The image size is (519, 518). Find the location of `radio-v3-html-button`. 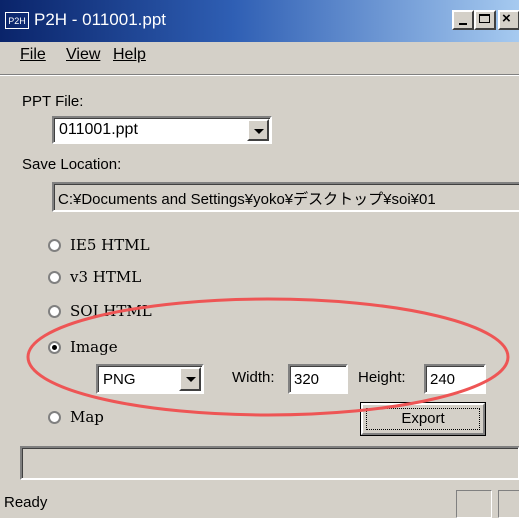

radio-v3-html-button is located at coordinates (54, 277).